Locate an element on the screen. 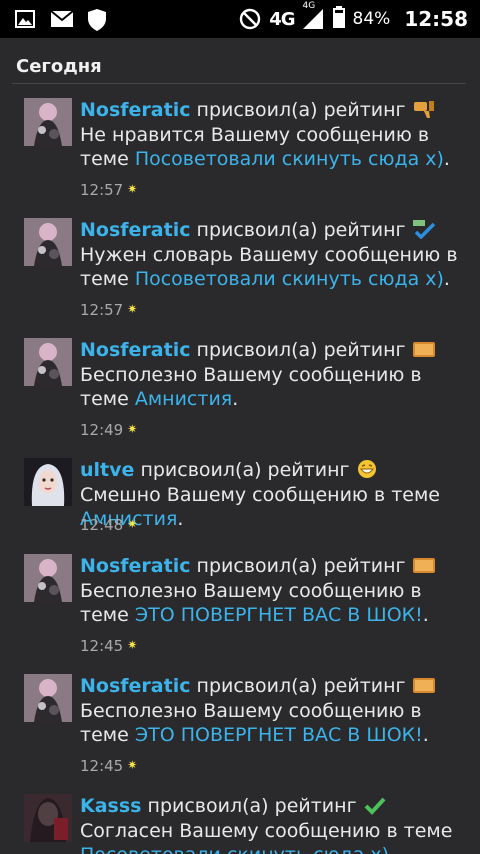 The height and width of the screenshot is (854, 480). section-title: Сегодня is located at coordinates (59, 66).